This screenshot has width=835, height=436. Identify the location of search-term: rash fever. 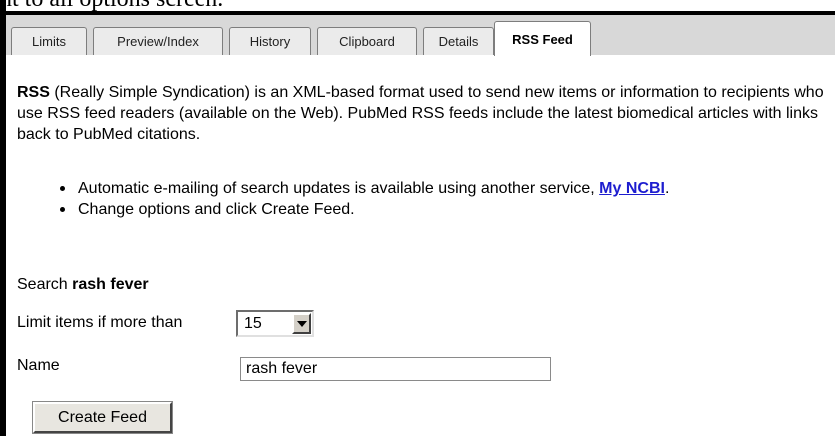
(110, 284).